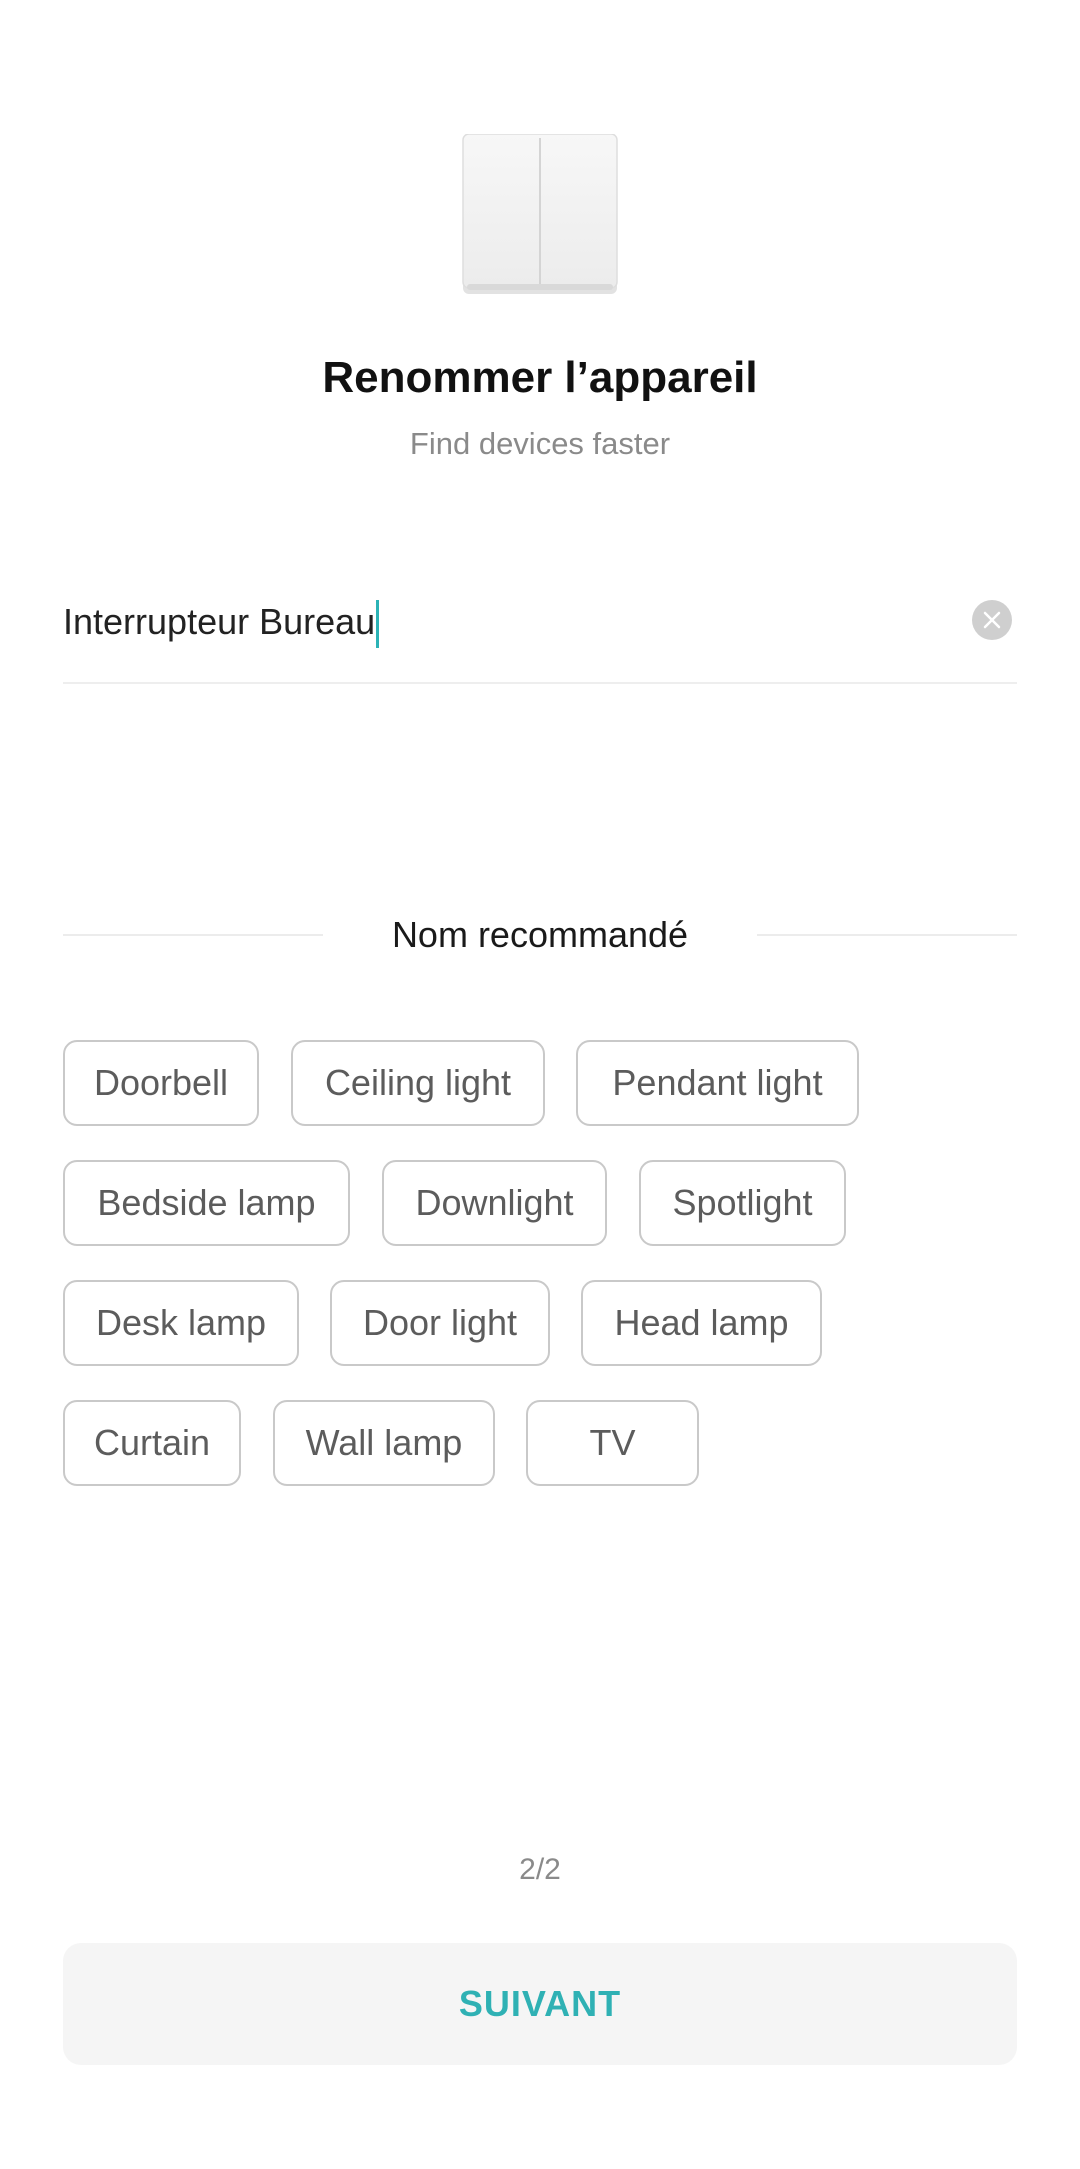  What do you see at coordinates (717, 1083) in the screenshot?
I see `name-chip-pendant-light: Pendant light` at bounding box center [717, 1083].